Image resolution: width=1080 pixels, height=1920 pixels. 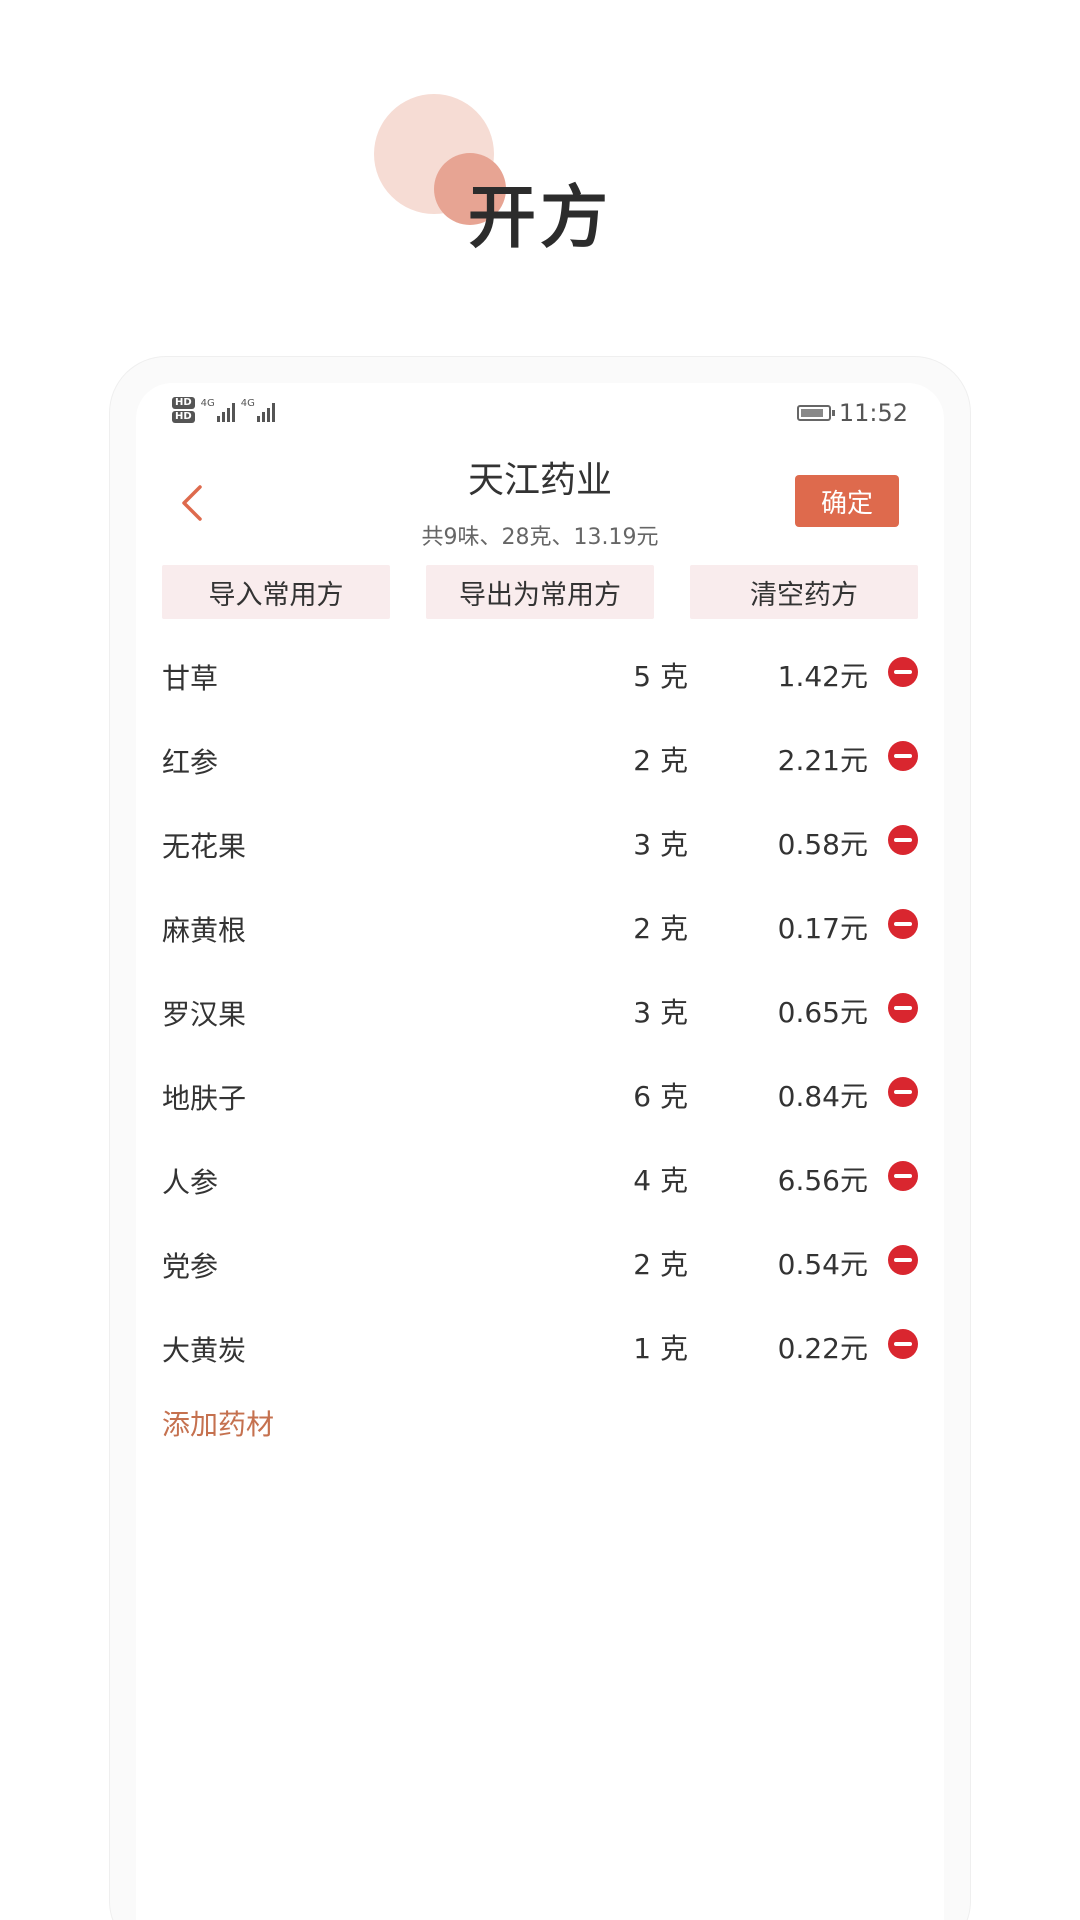 What do you see at coordinates (660, 1347) in the screenshot?
I see `herb-quantity: 1 克` at bounding box center [660, 1347].